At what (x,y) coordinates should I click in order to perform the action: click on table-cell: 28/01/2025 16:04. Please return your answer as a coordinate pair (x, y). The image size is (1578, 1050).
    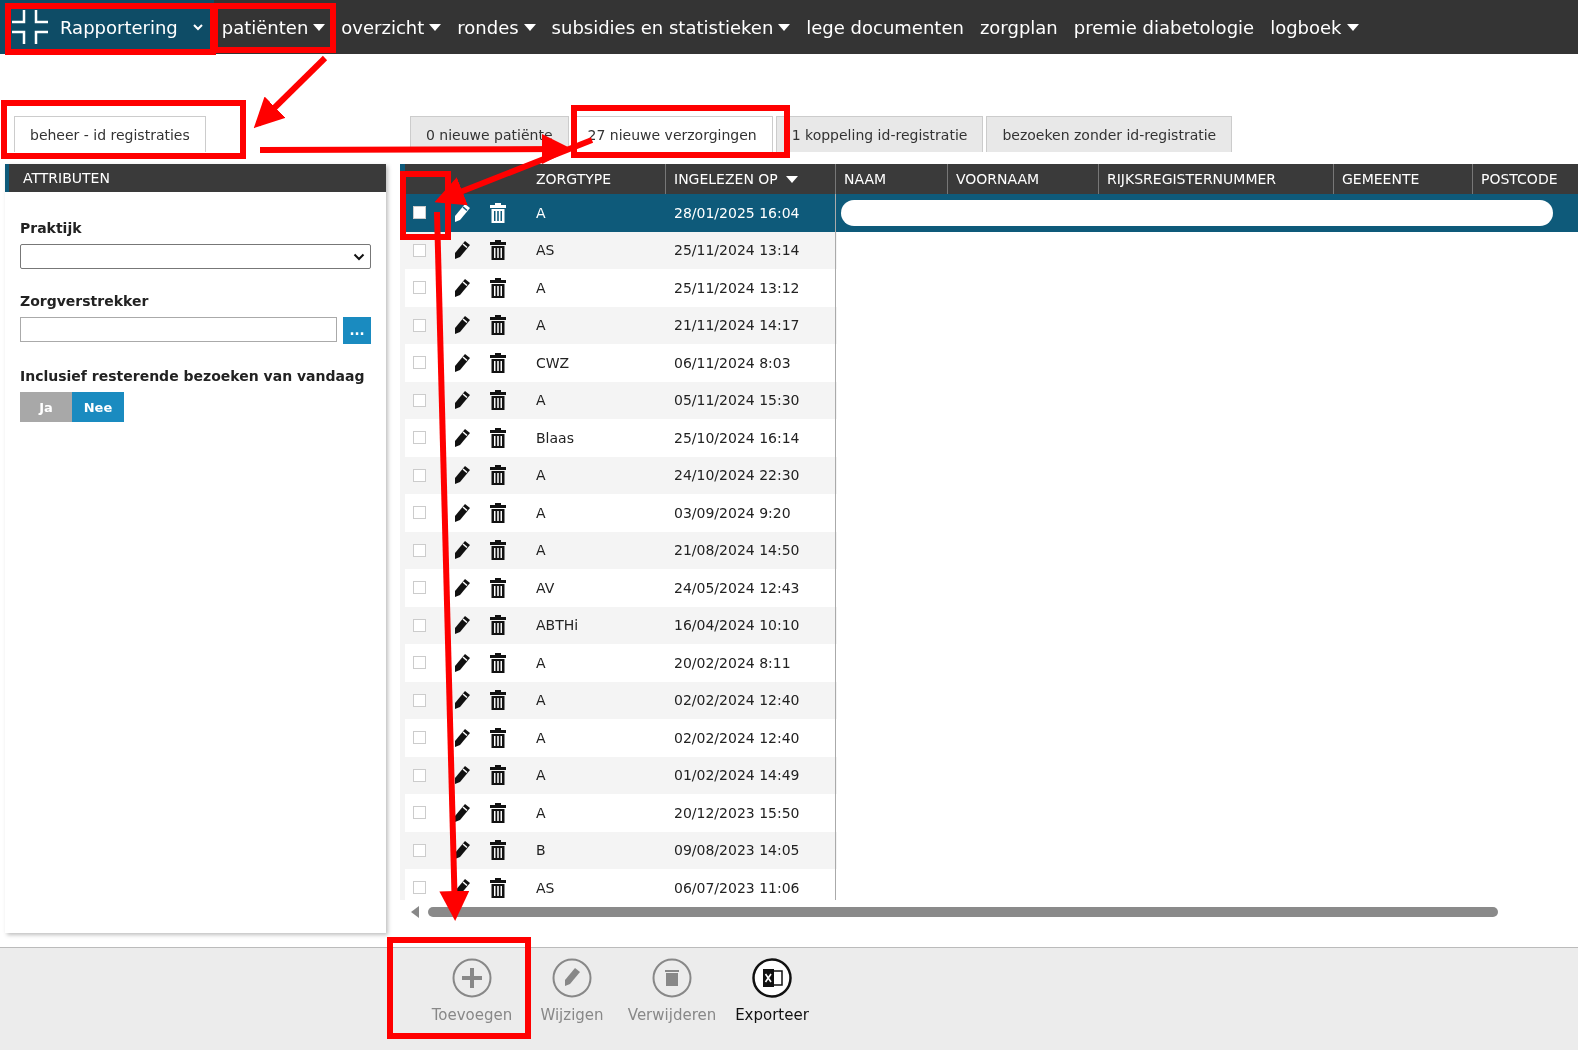
    Looking at the image, I should click on (751, 213).